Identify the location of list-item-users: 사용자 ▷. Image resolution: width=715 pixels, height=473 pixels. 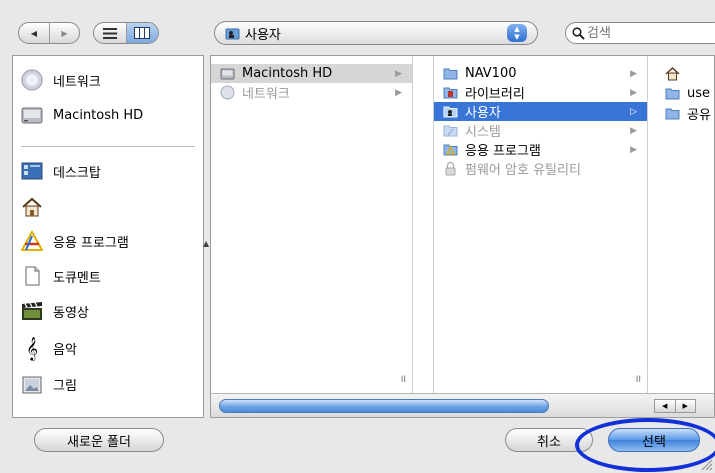
(540, 111).